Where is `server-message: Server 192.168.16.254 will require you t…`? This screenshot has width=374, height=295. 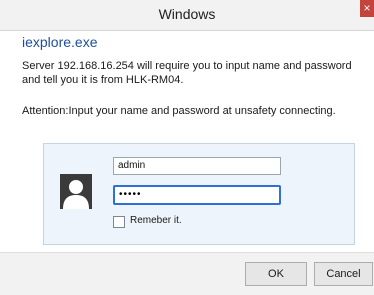 server-message: Server 192.168.16.254 will require you t… is located at coordinates (187, 73).